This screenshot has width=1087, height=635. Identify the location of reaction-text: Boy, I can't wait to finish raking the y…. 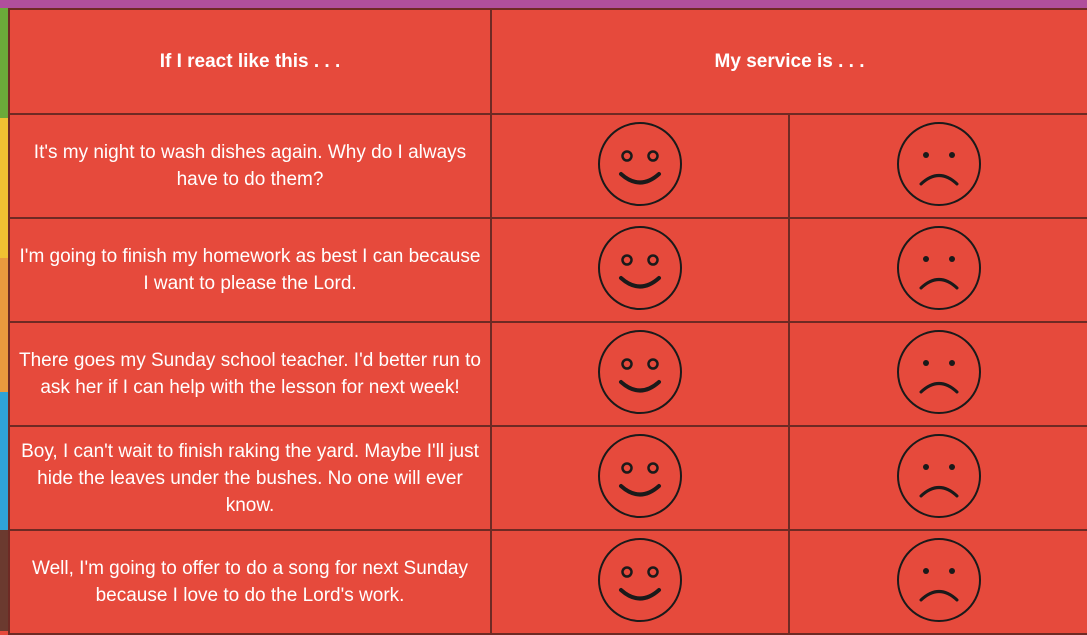
(250, 478).